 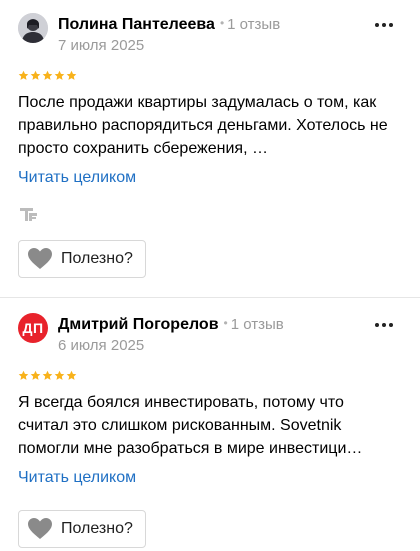 What do you see at coordinates (101, 345) in the screenshot?
I see `review-date: 6 июля 2025` at bounding box center [101, 345].